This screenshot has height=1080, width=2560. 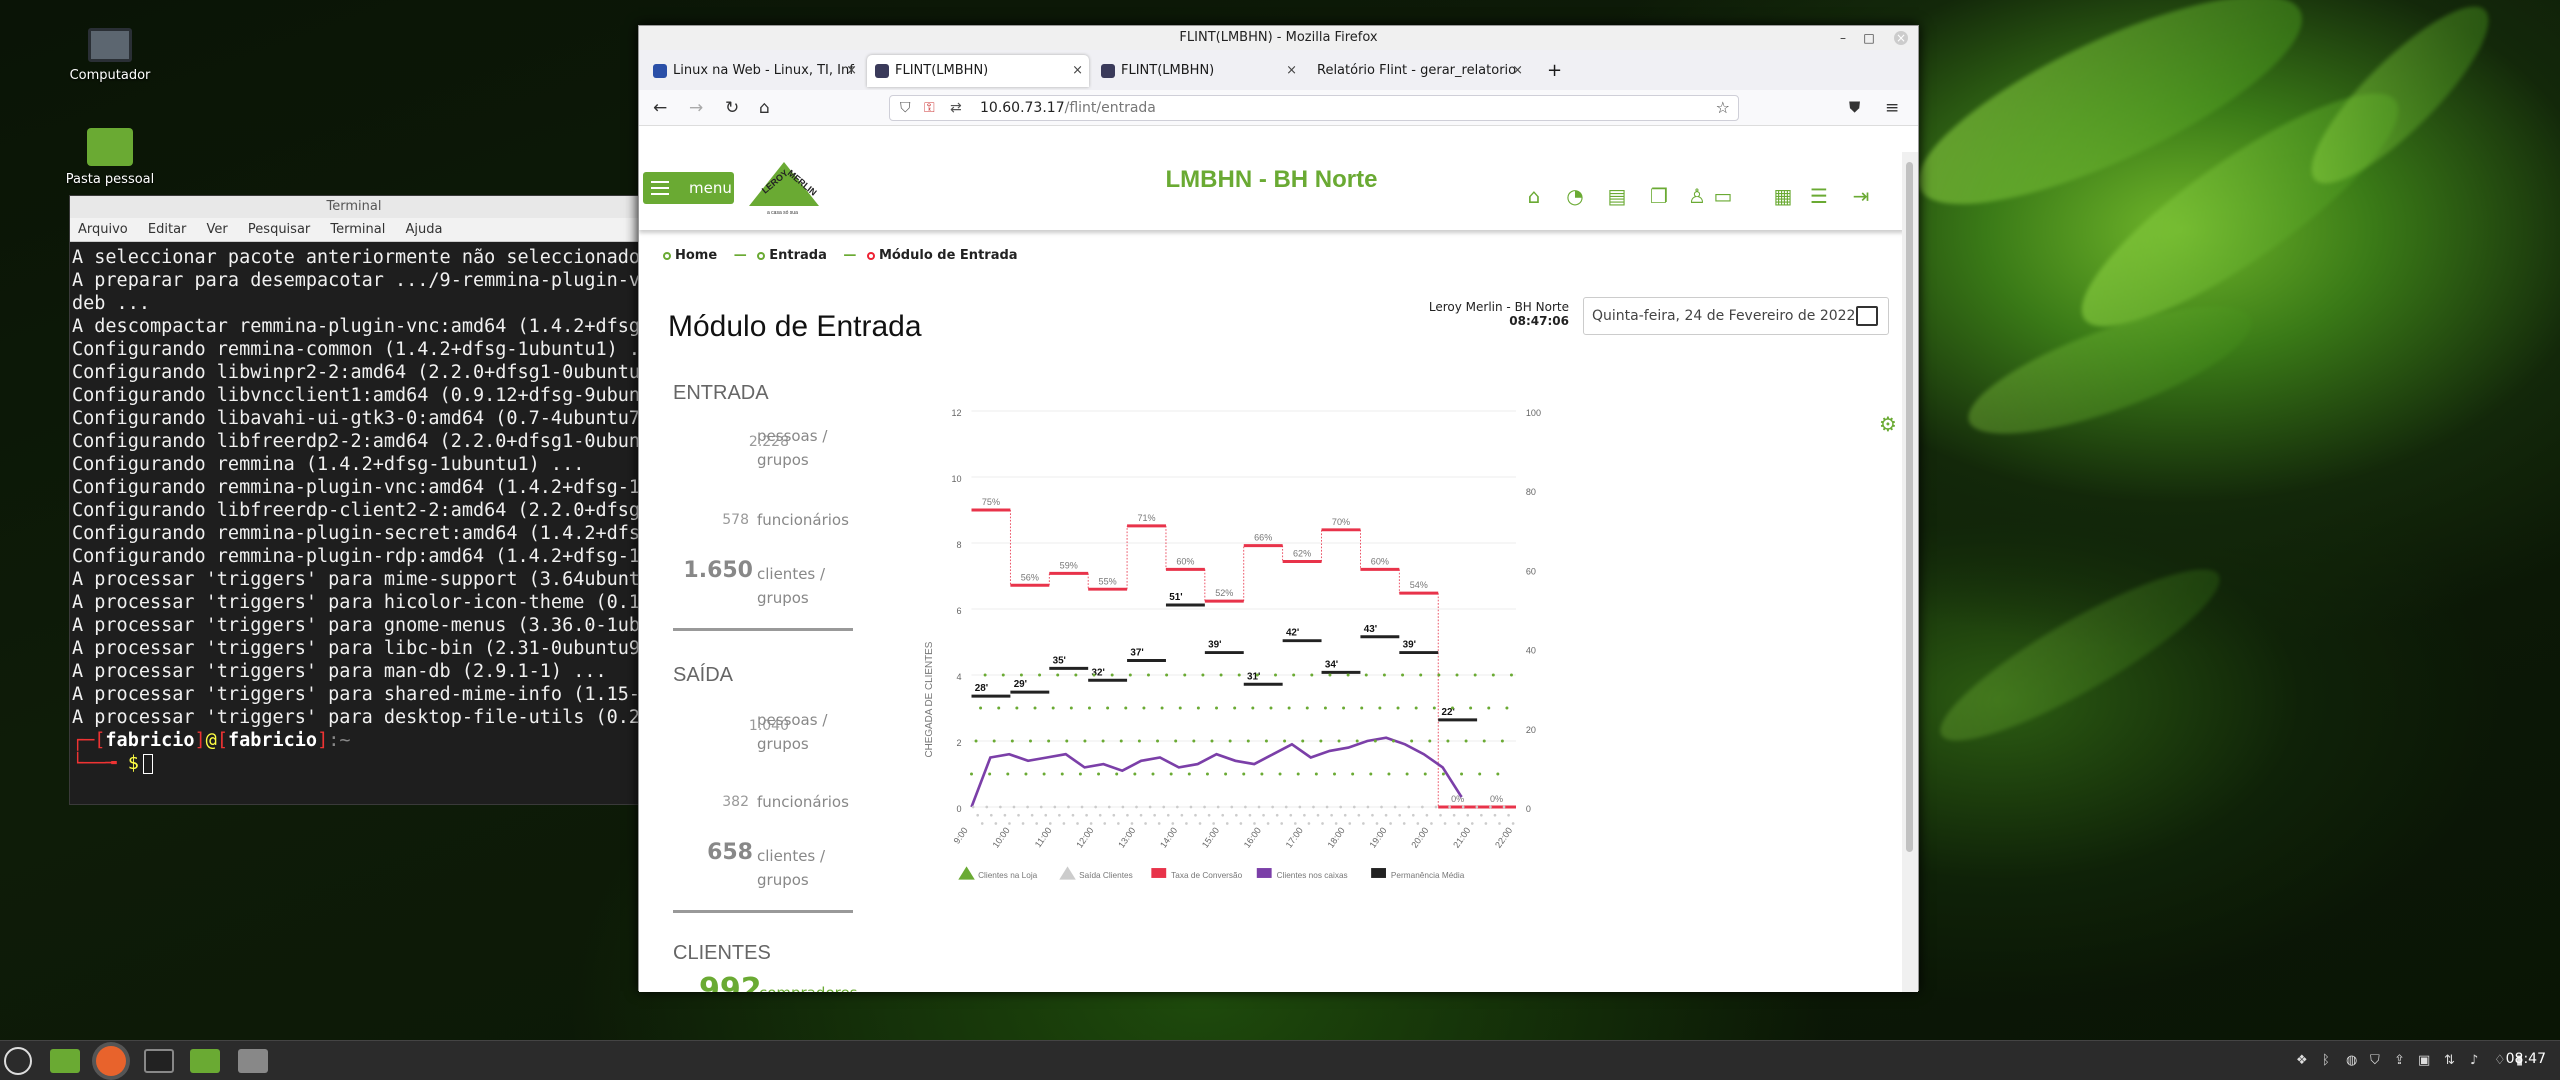 What do you see at coordinates (1697, 196) in the screenshot?
I see `user-icon: ♙` at bounding box center [1697, 196].